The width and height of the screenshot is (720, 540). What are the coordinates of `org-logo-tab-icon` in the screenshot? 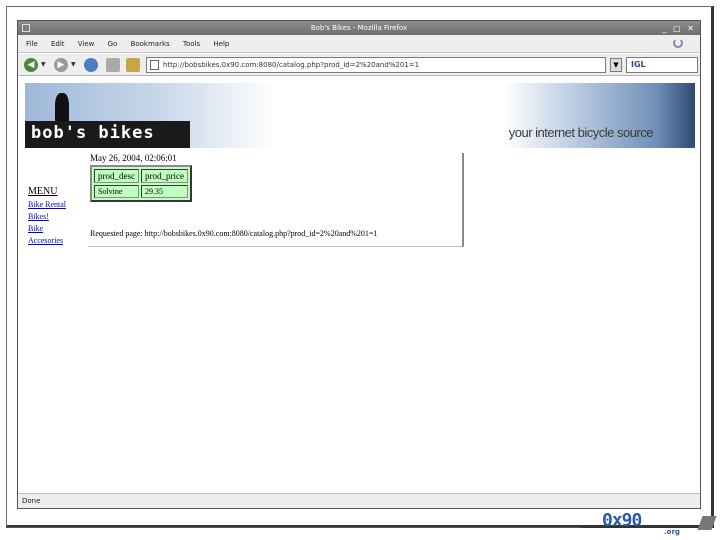 It's located at (707, 523).